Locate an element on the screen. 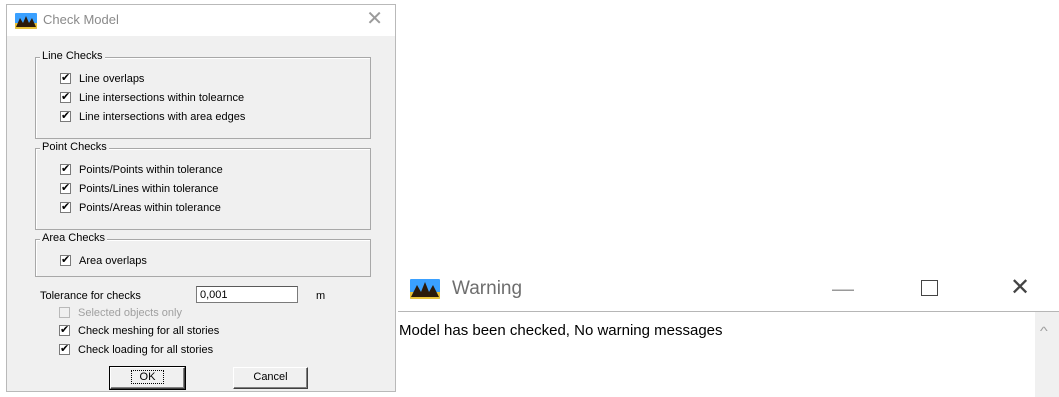  points-lines-checkbox: Points/Lines within tolerance is located at coordinates (139, 189).